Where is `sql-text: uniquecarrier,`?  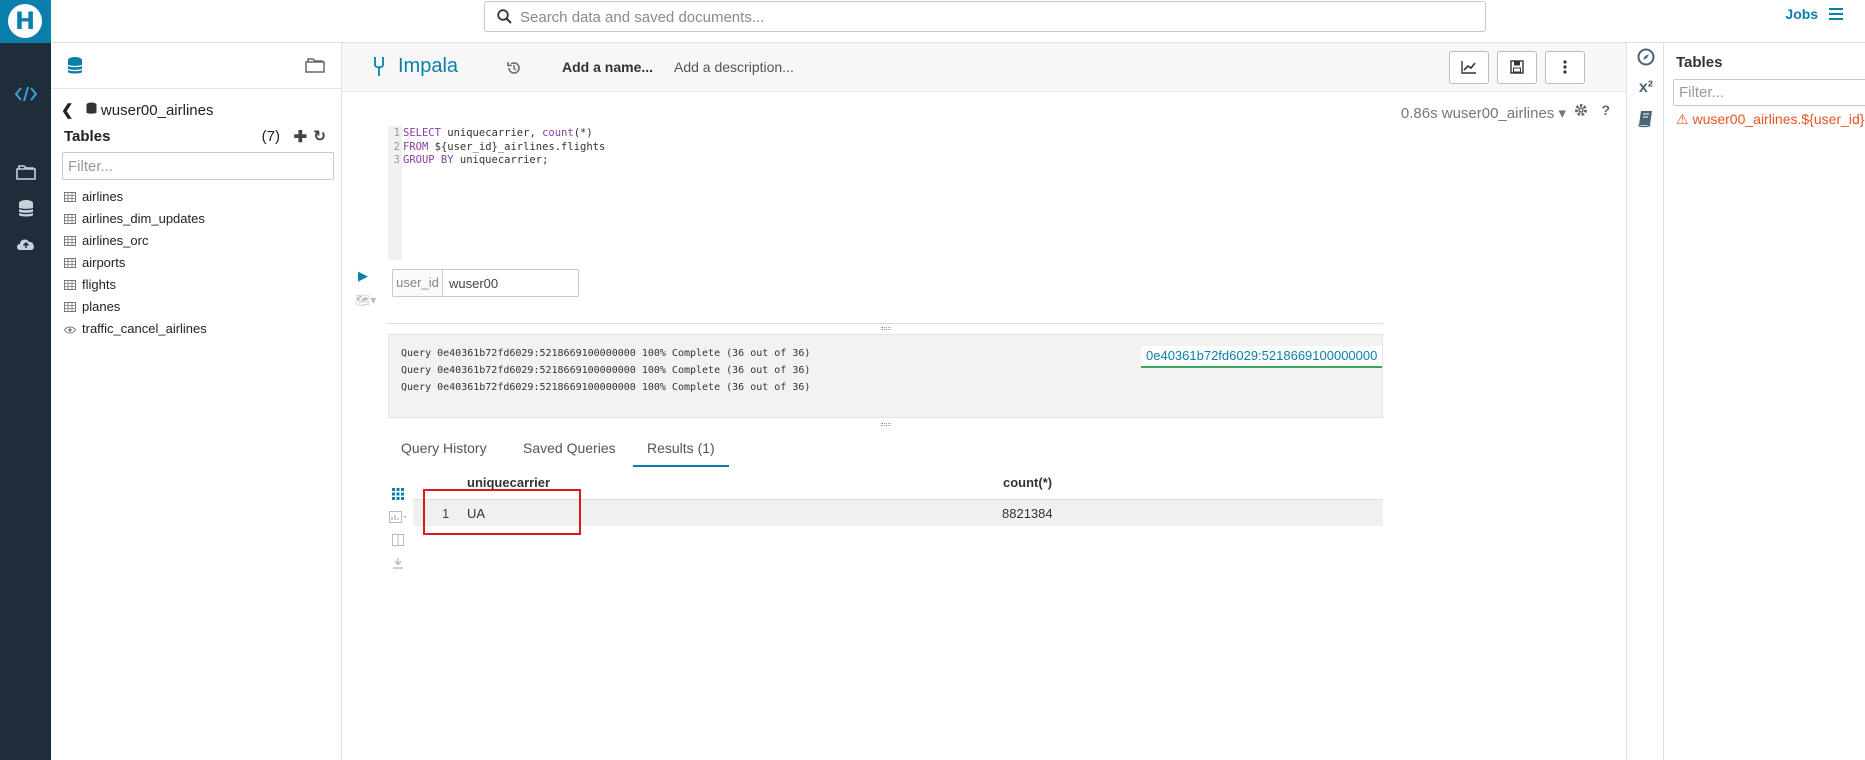 sql-text: uniquecarrier, is located at coordinates (491, 133).